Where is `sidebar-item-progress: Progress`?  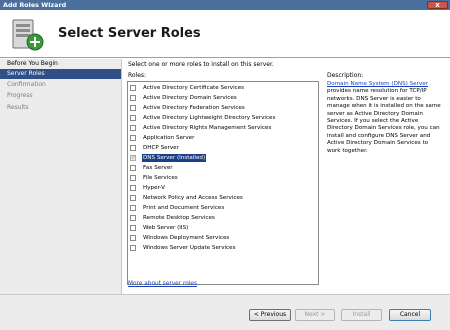 sidebar-item-progress: Progress is located at coordinates (20, 95).